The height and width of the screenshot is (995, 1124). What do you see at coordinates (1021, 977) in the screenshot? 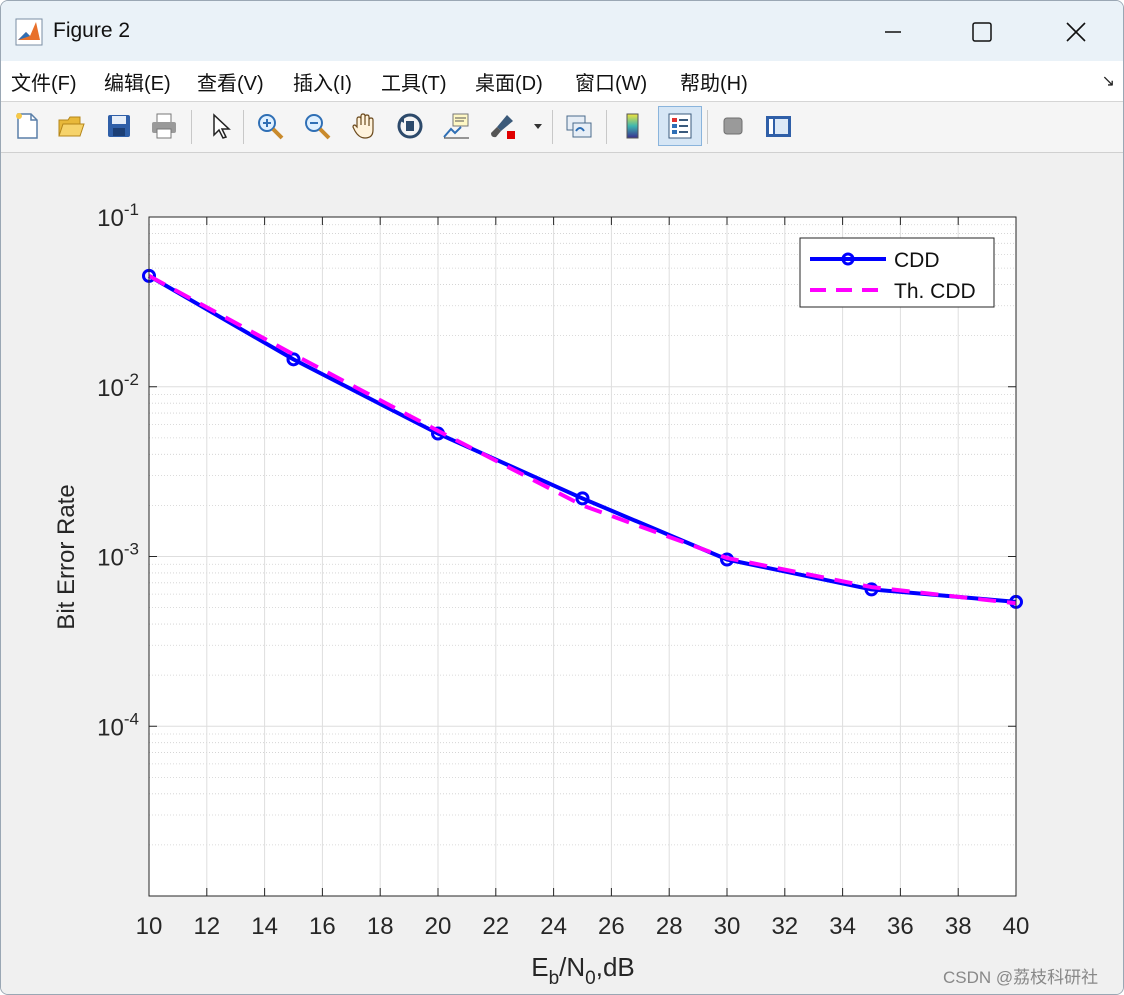
I see `watermark-text: CSDN @荔枝科研社` at bounding box center [1021, 977].